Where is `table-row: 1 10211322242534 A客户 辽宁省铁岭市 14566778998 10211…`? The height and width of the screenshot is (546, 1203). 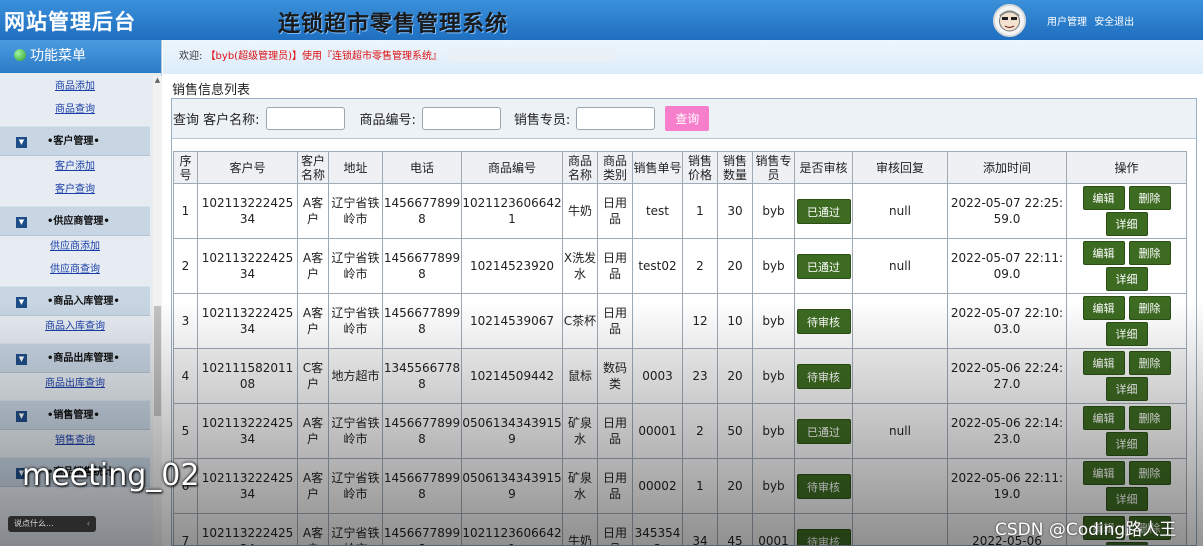 table-row: 1 10211322242534 A客户 辽宁省铁岭市 14566778998 10211… is located at coordinates (680, 211).